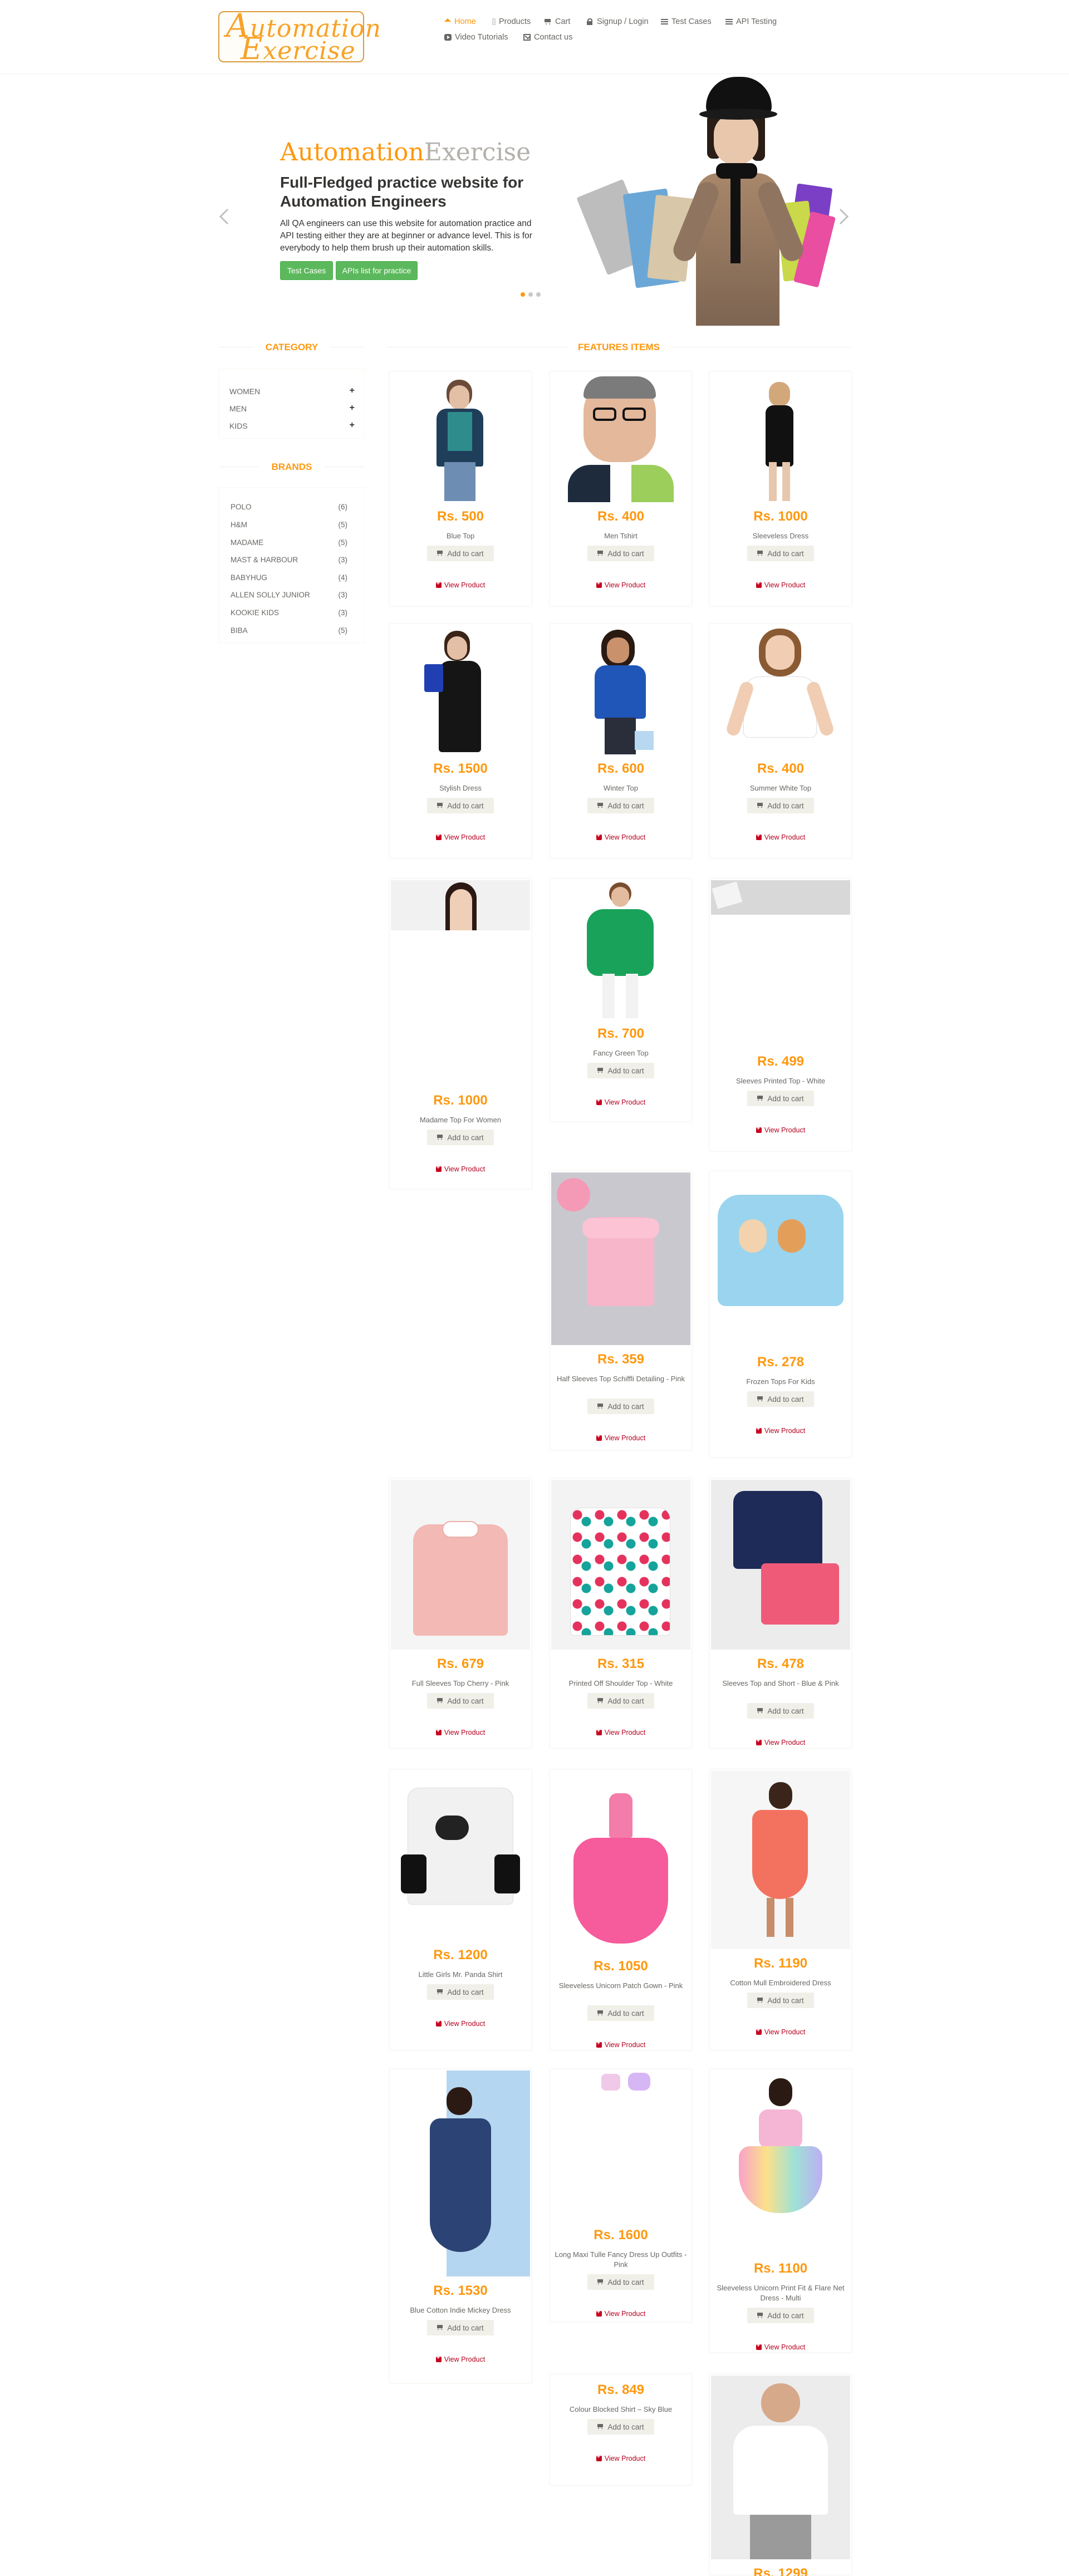 The width and height of the screenshot is (1069, 2576). What do you see at coordinates (289, 613) in the screenshot?
I see `brand-link-kookie-kids: KOOKIE KIDS (3)` at bounding box center [289, 613].